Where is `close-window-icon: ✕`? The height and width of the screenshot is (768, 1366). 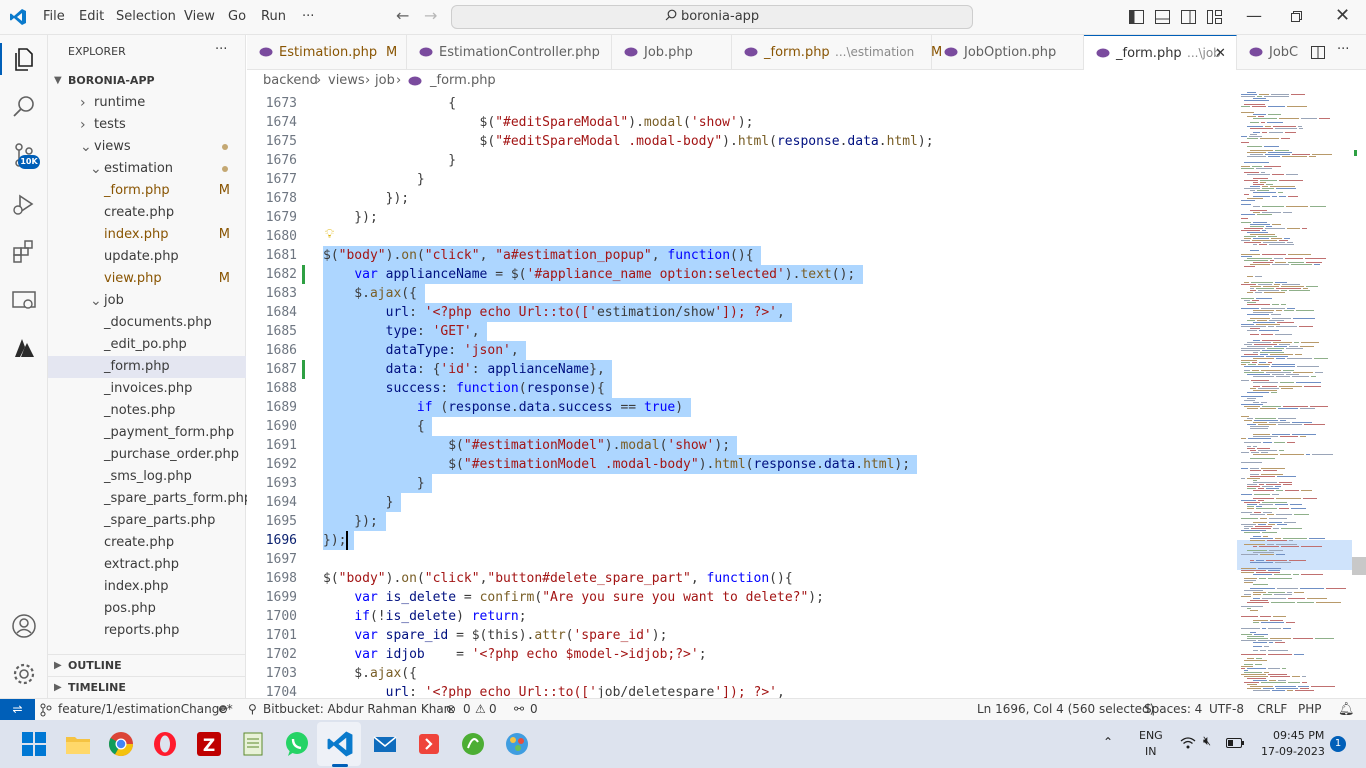
close-window-icon: ✕ is located at coordinates (1342, 15).